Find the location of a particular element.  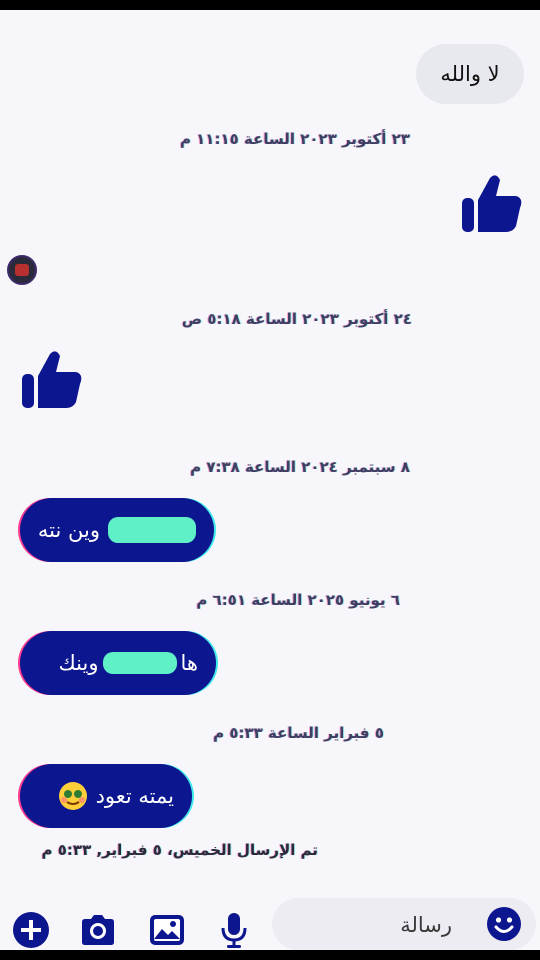

emoji-icon is located at coordinates (504, 924).